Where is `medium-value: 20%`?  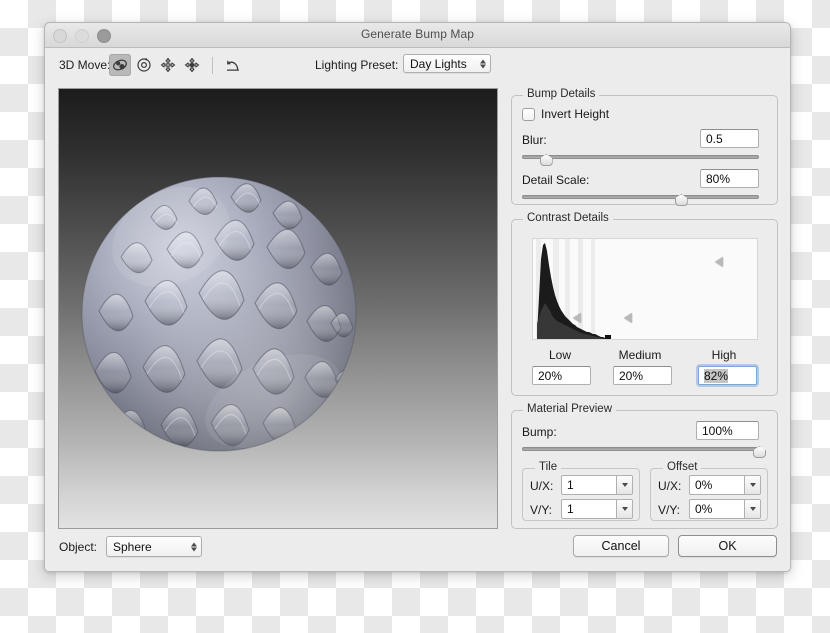
medium-value: 20% is located at coordinates (631, 375).